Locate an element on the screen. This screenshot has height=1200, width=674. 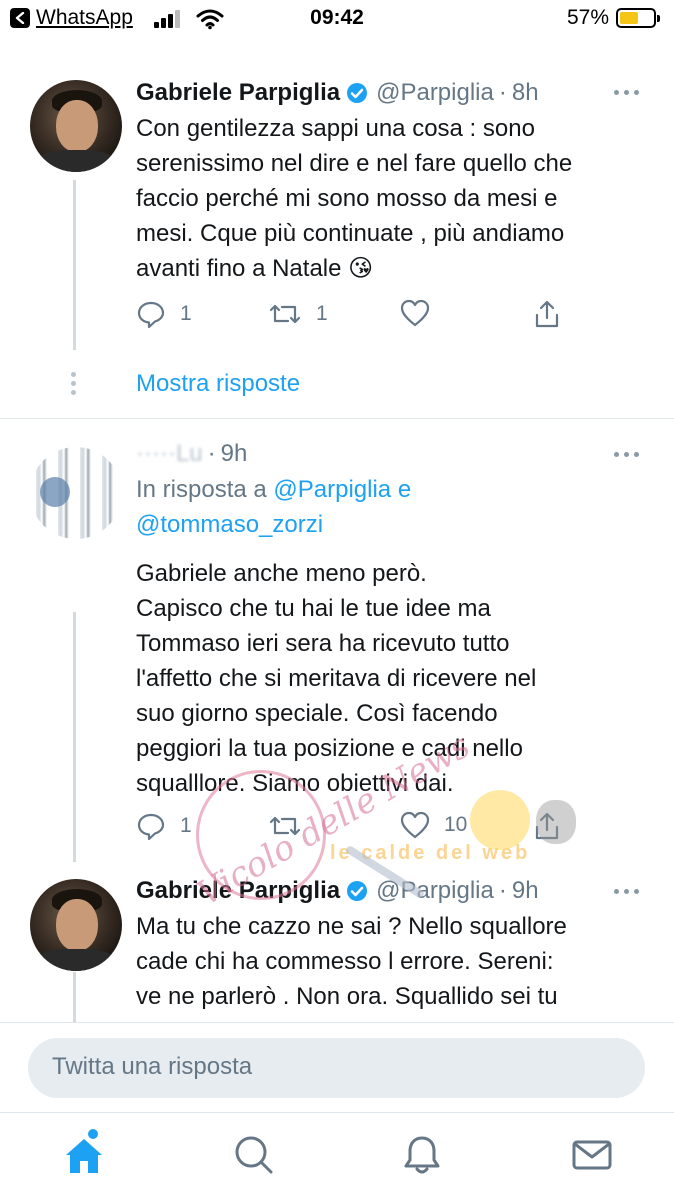
tweet-header: ·····Lu · 9h is located at coordinates (191, 454).